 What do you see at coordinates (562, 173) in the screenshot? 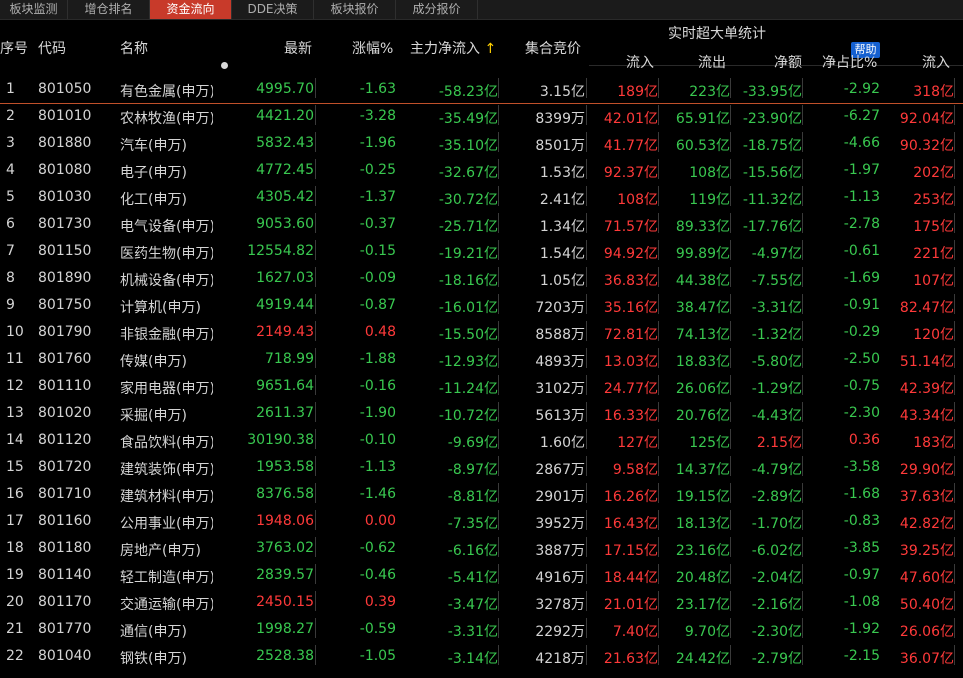
I see `cell-auction: 1.53亿` at bounding box center [562, 173].